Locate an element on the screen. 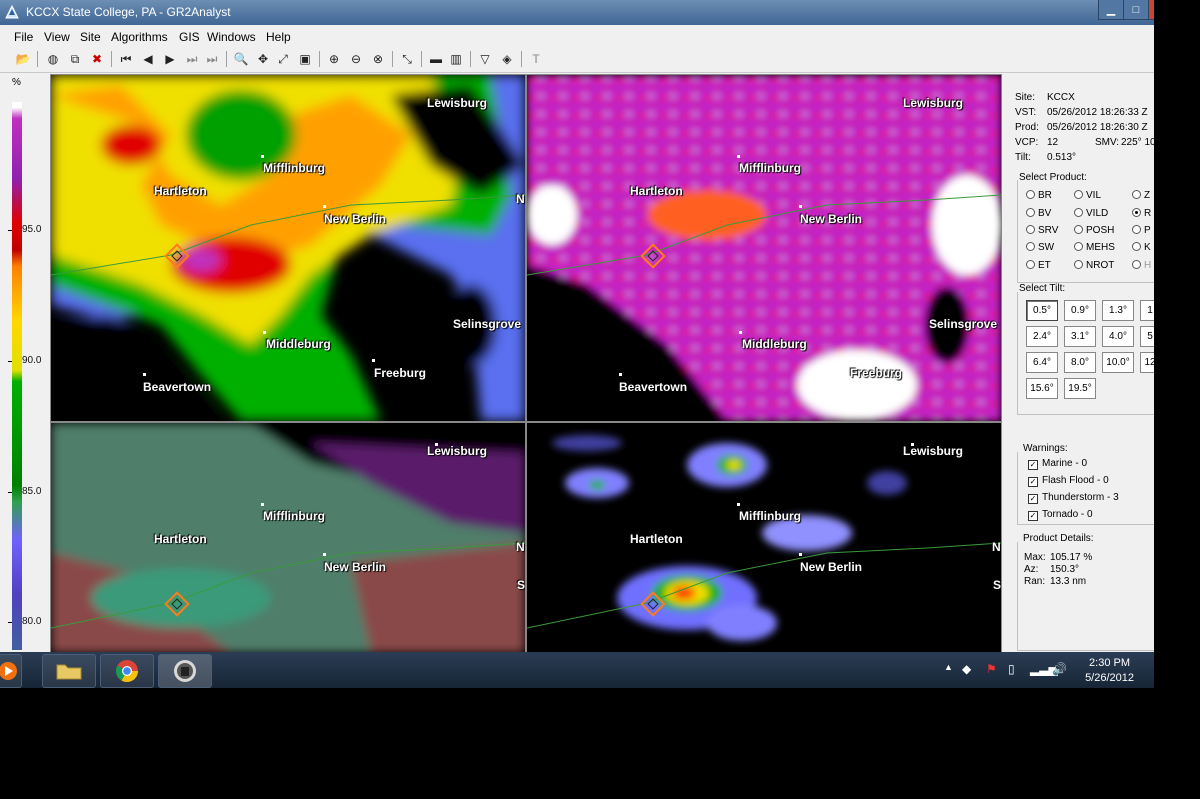 The height and width of the screenshot is (799, 1200). site-globe-icon: ◍ is located at coordinates (53, 59).